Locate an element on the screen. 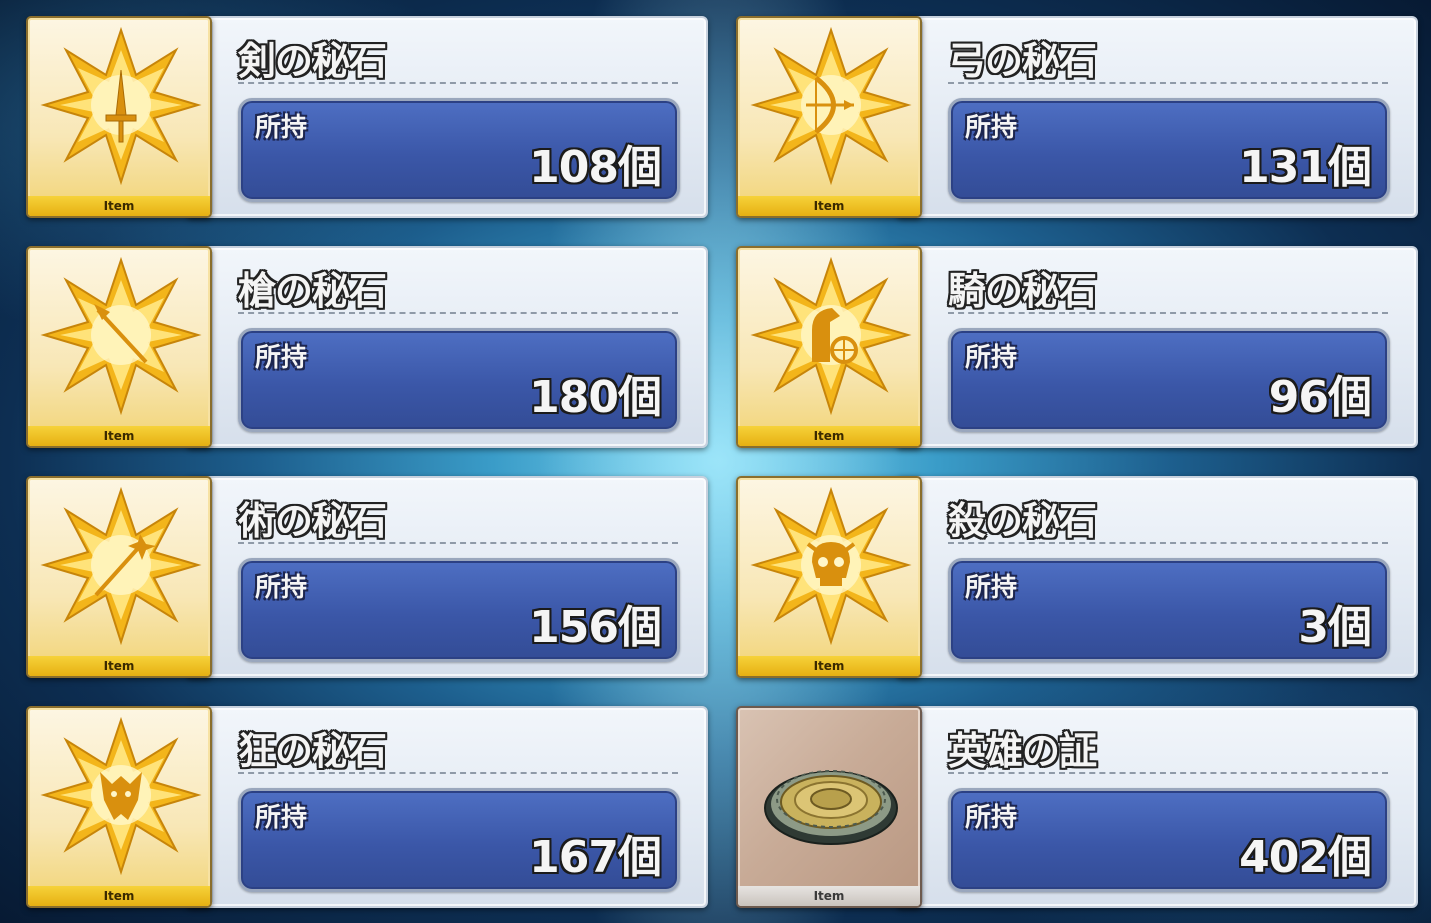 Image resolution: width=1431 pixels, height=923 pixels. owned-count: 402個 is located at coordinates (1305, 857).